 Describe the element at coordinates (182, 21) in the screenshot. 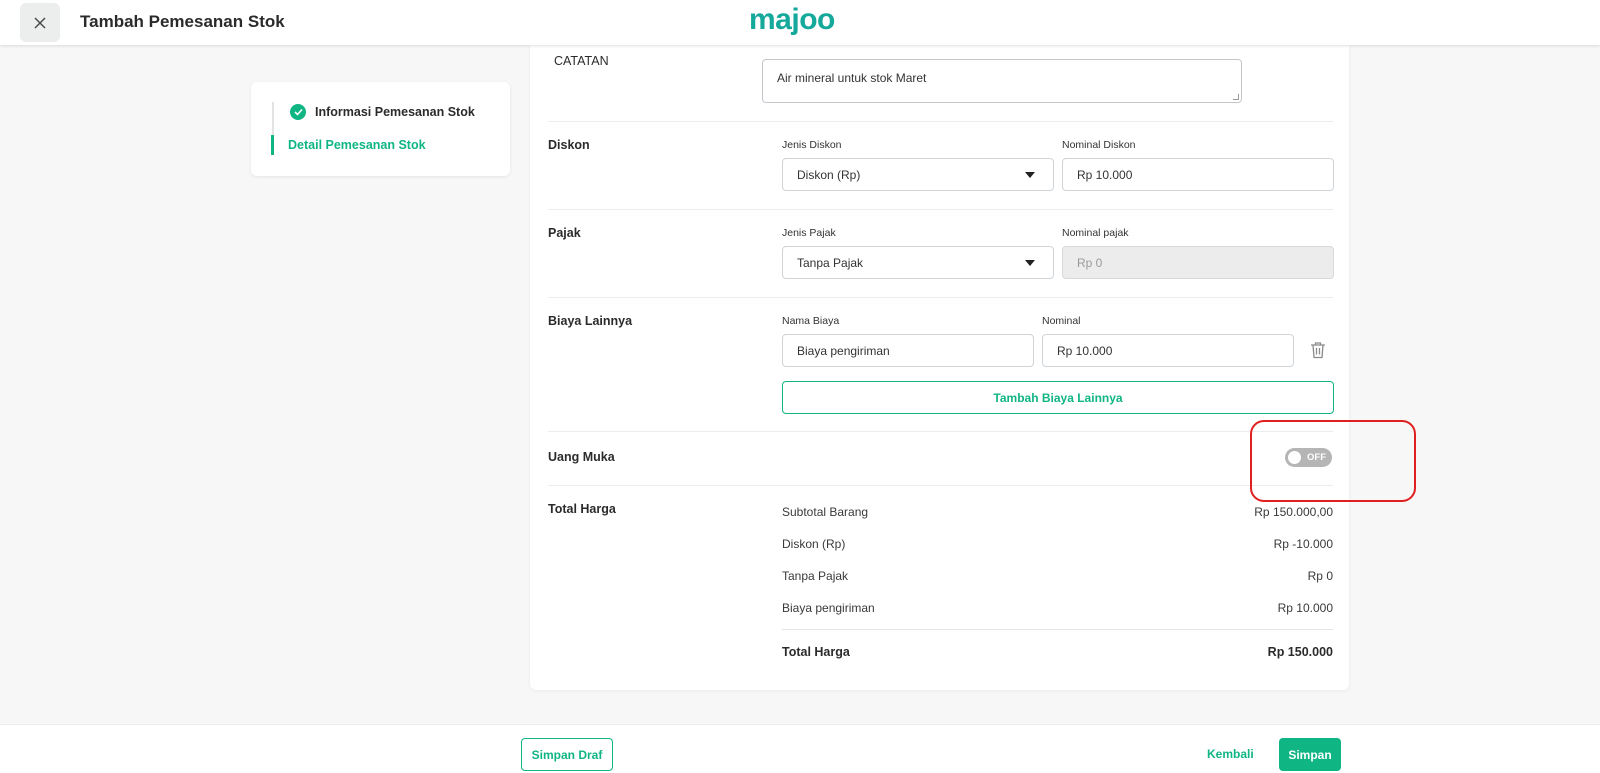

I see `page-title: Tambah Pemesanan Stok` at that location.